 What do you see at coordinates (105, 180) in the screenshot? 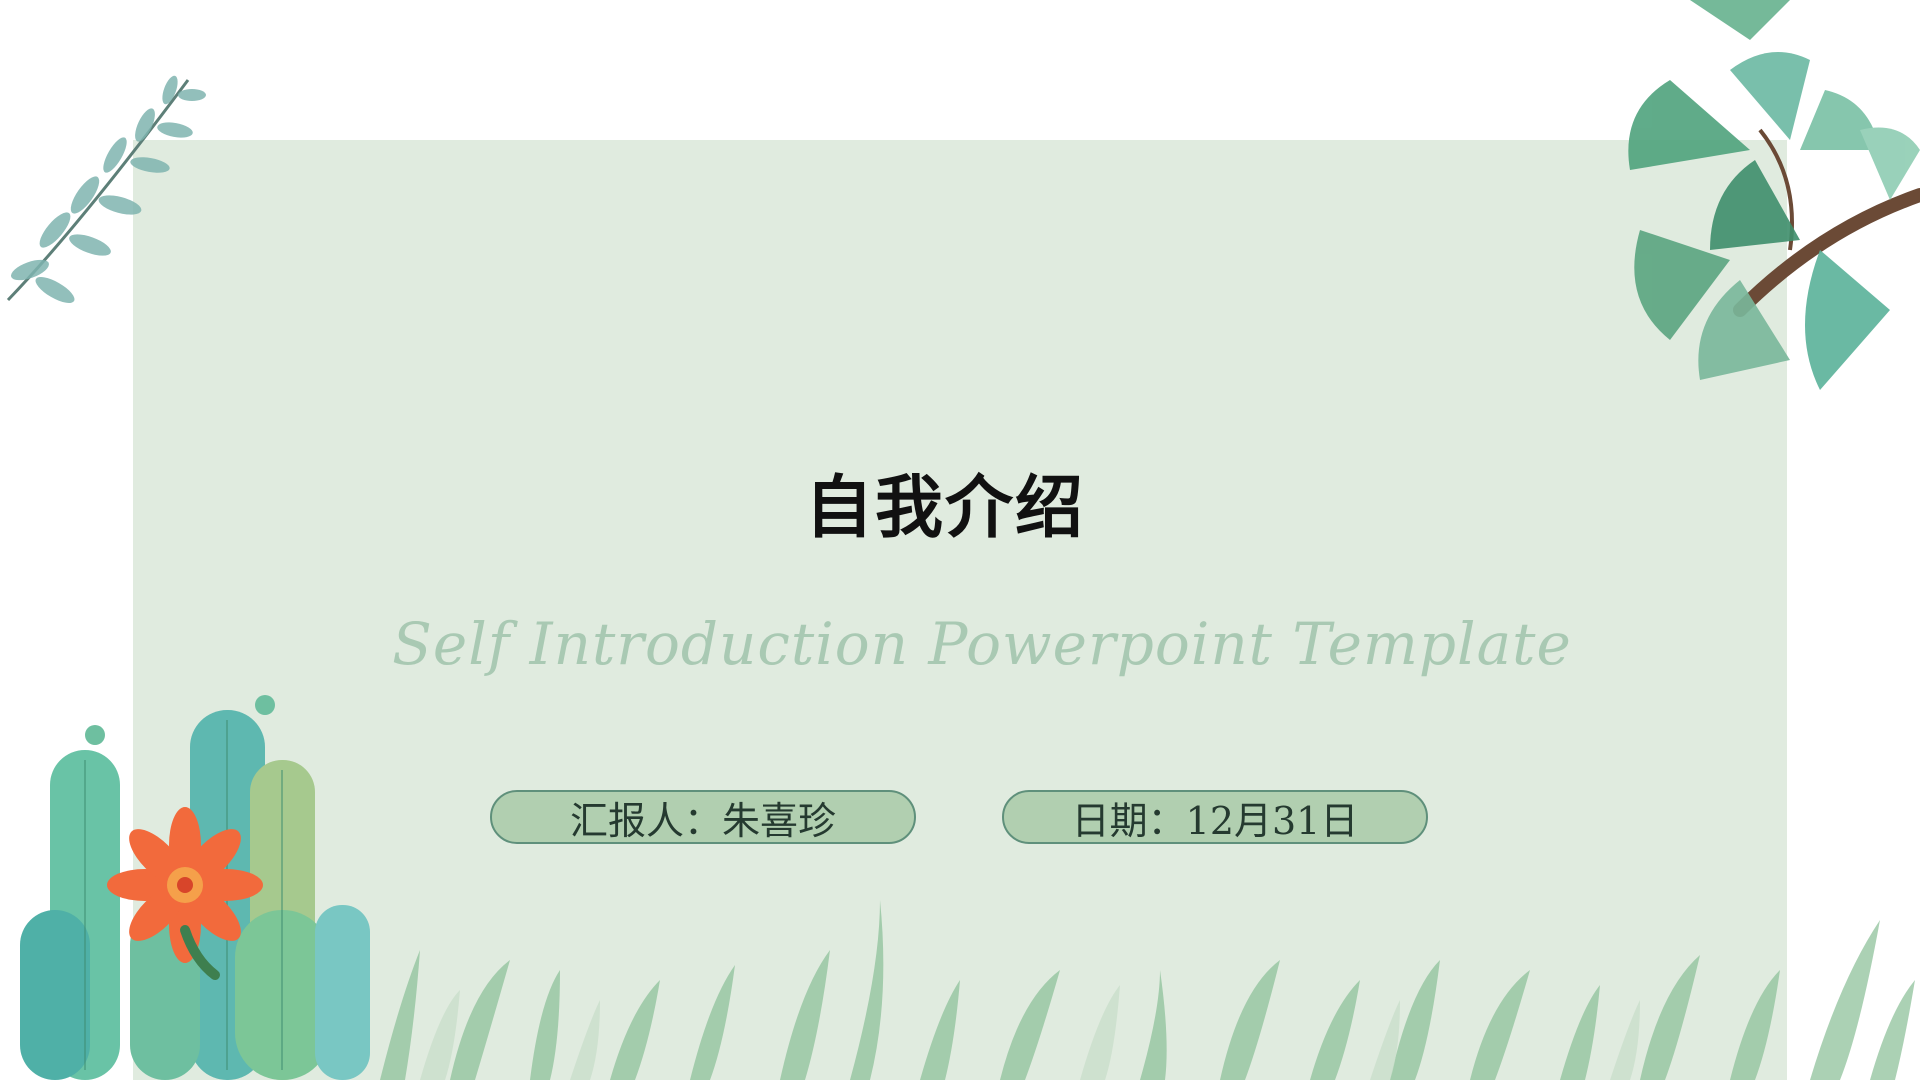
I see `eucalyptus-sprig-icon` at bounding box center [105, 180].